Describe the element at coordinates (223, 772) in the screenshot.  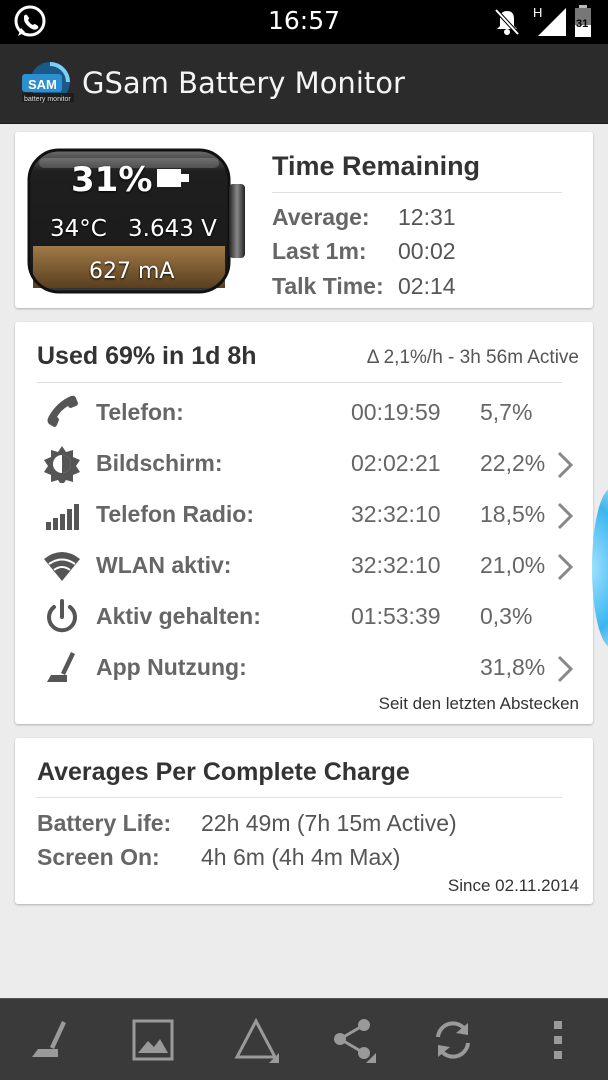
I see `averages-title: Averages Per Complete Charge` at that location.